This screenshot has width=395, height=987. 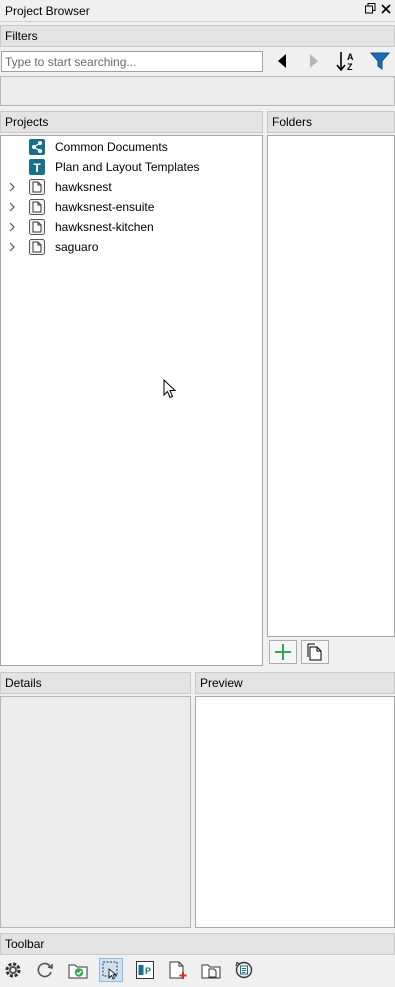 I want to click on tree-item-hawksnest-ensuite: hawksnest-ensuite, so click(x=132, y=207).